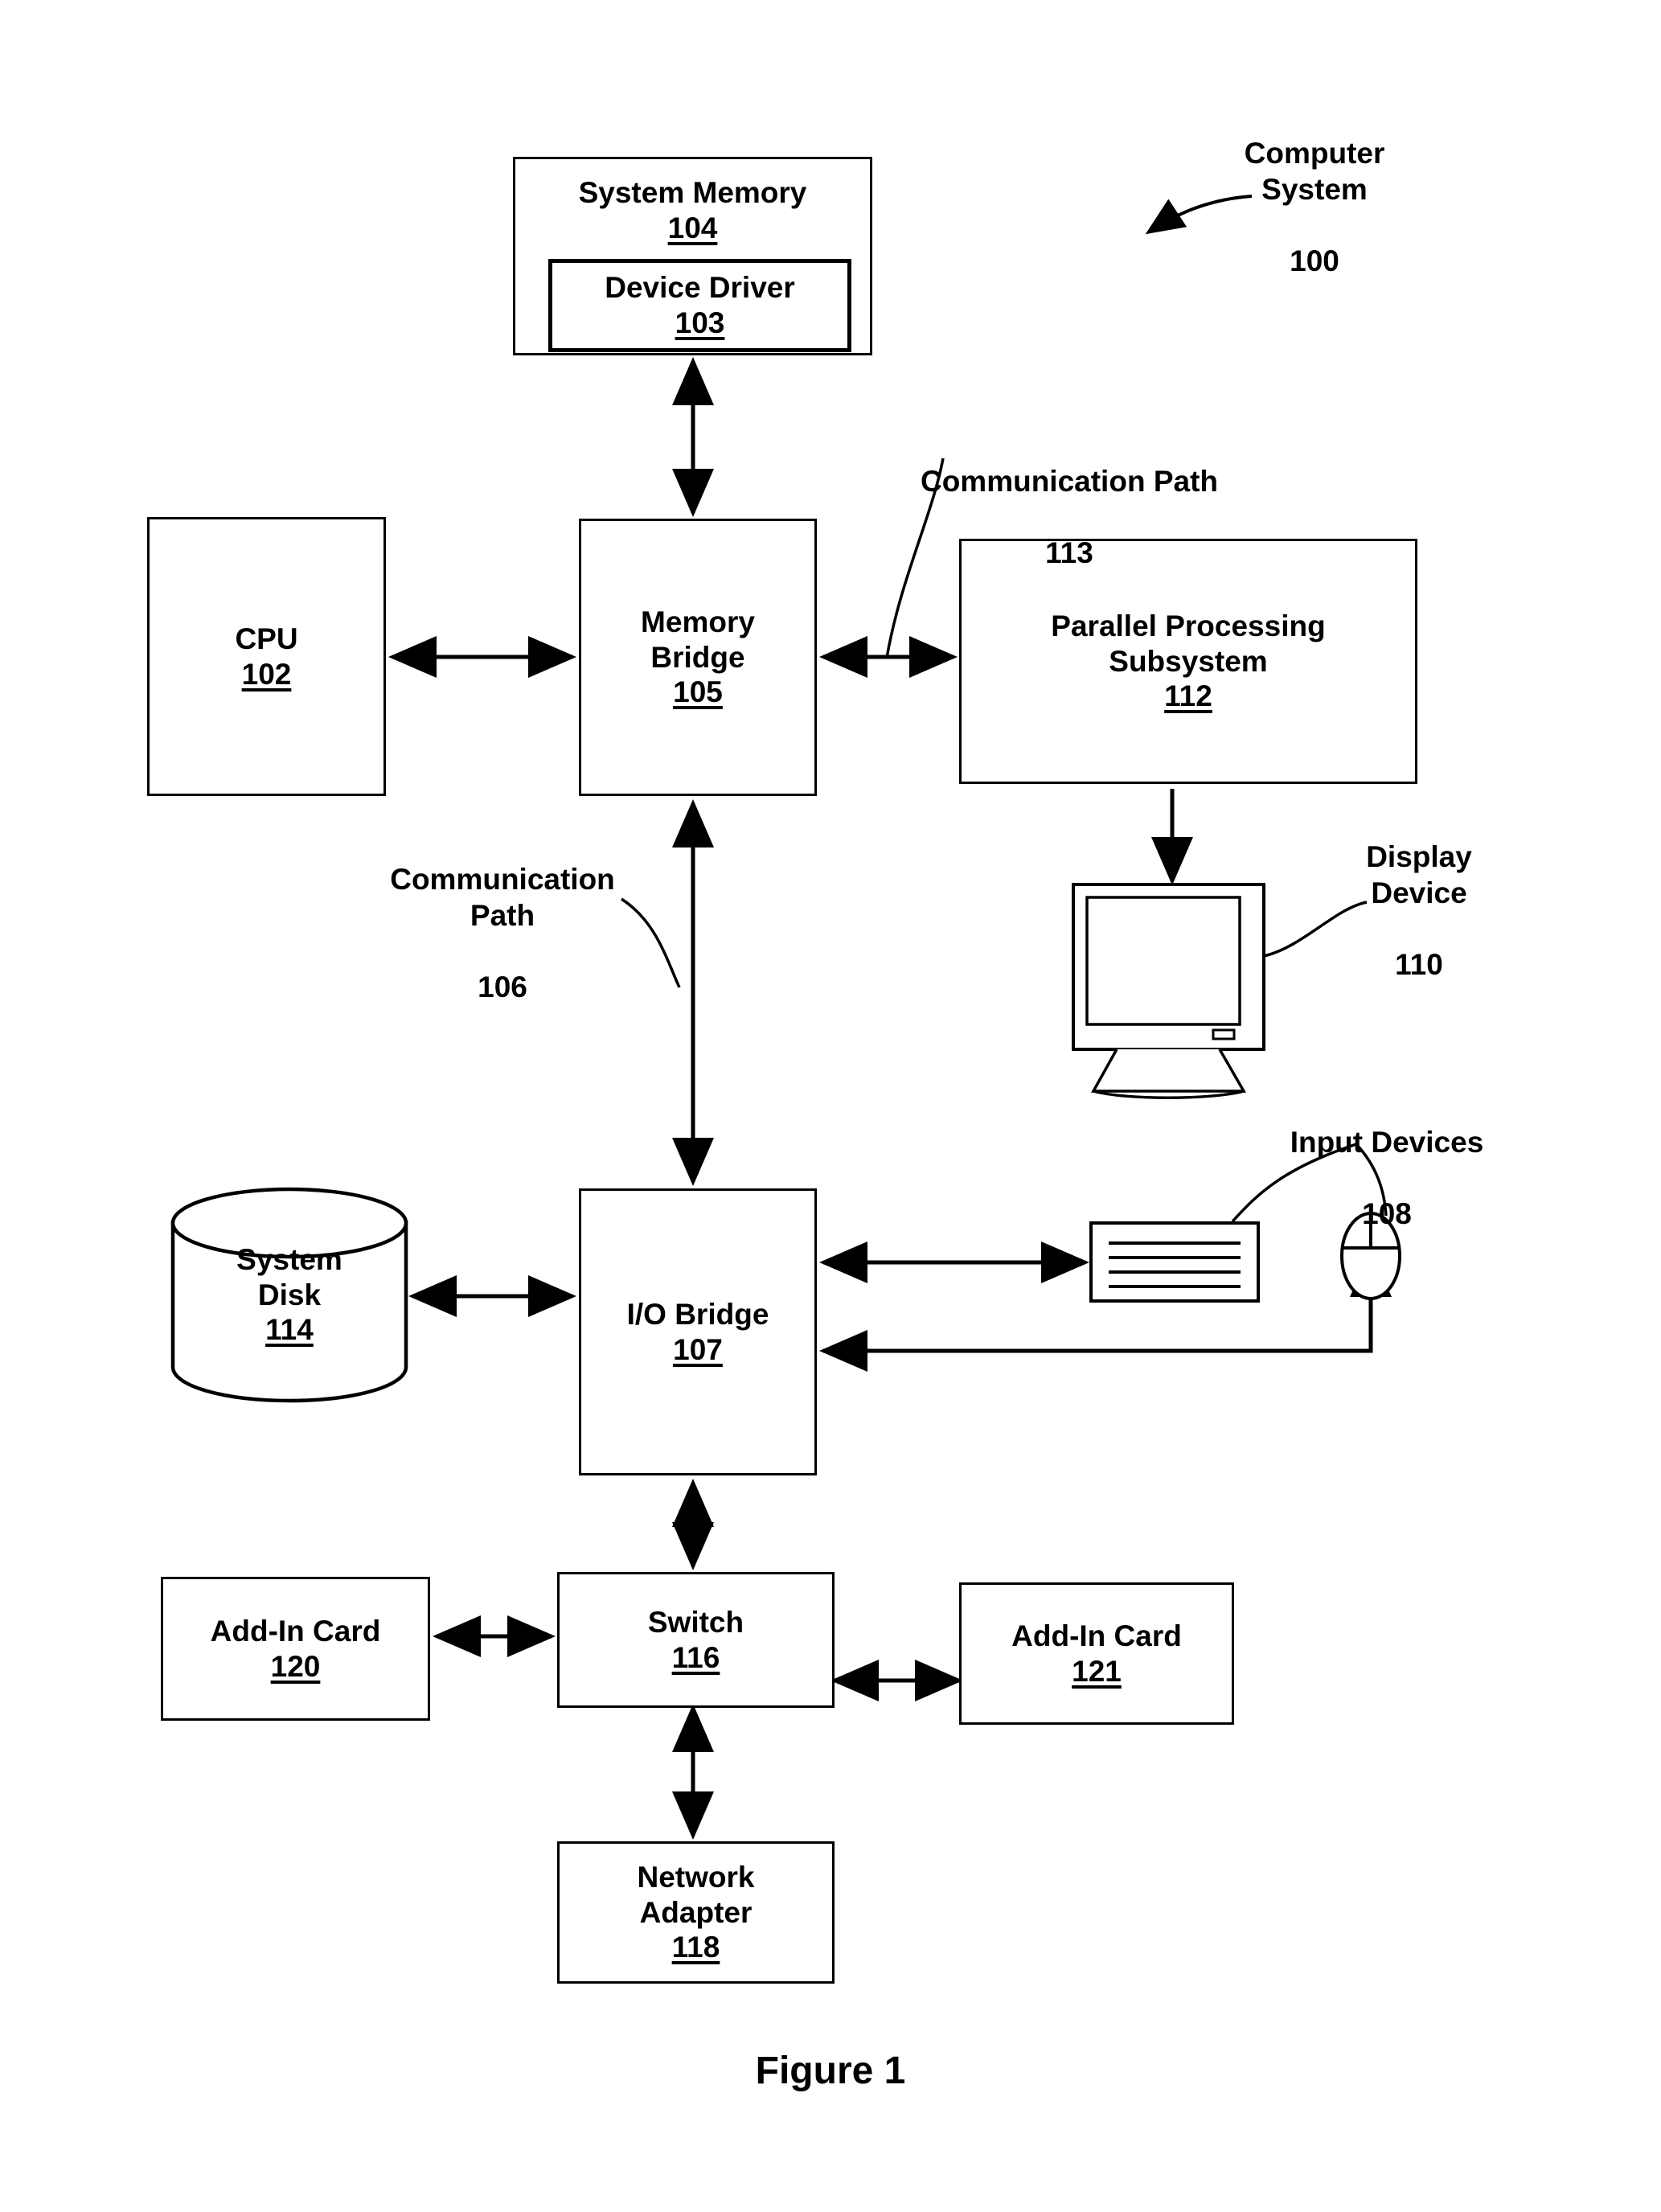 The height and width of the screenshot is (2212, 1661). I want to click on node-cpu-ref: 102, so click(266, 674).